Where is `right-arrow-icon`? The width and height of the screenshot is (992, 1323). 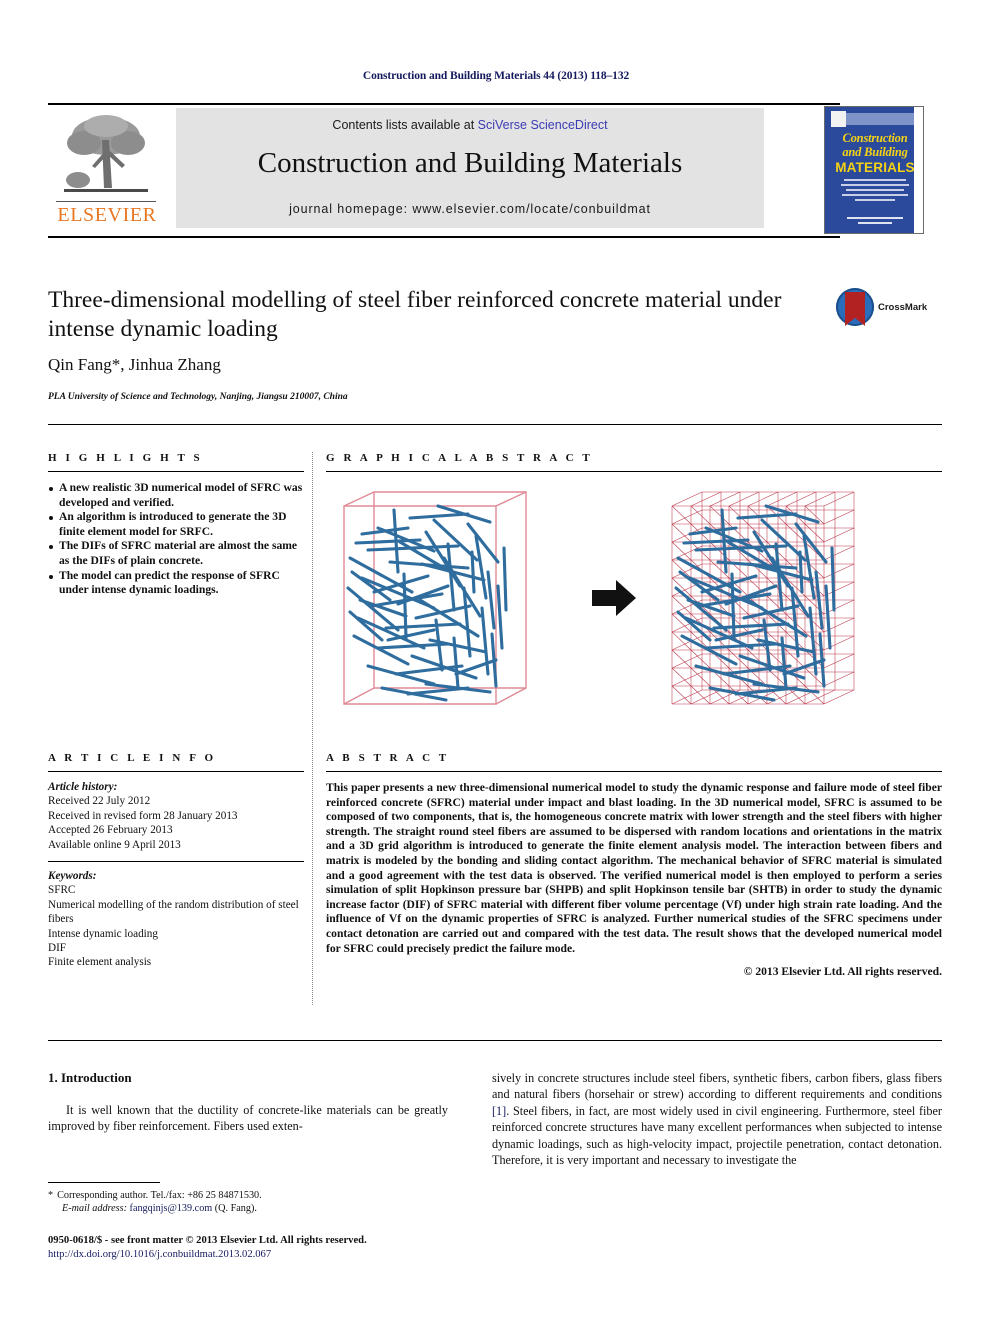 right-arrow-icon is located at coordinates (614, 598).